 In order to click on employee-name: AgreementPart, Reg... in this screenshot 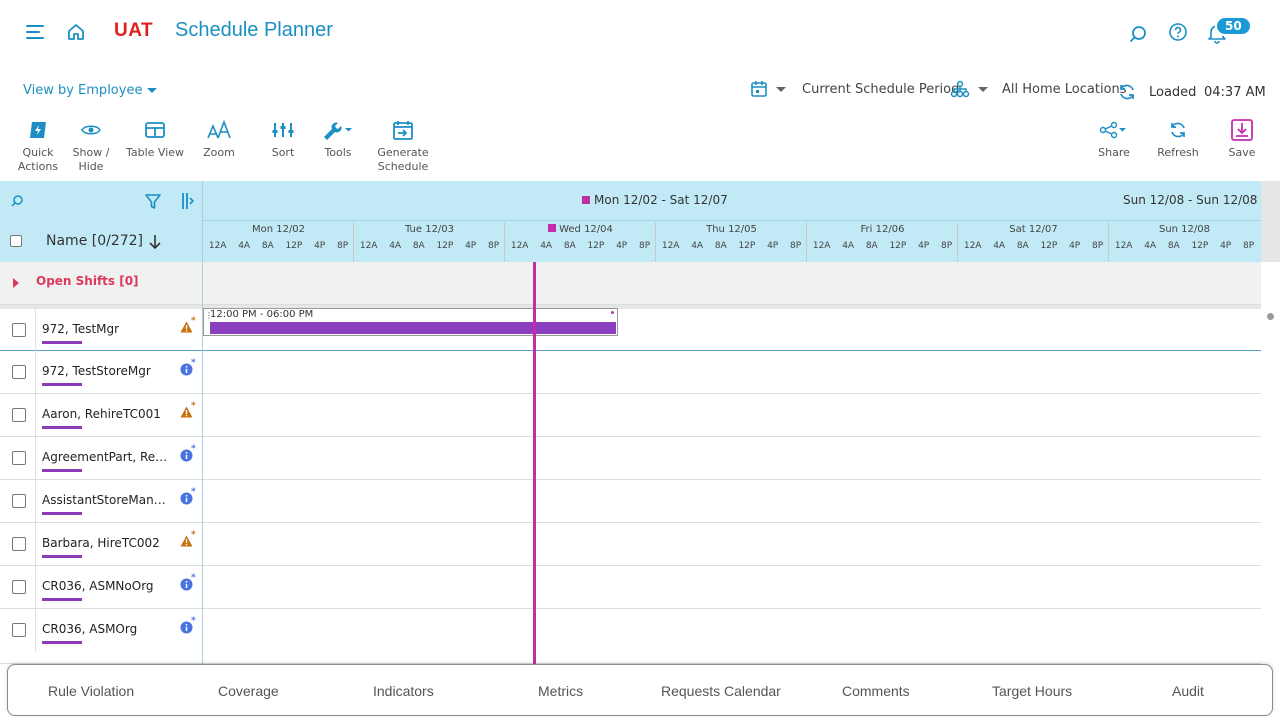, I will do `click(106, 457)`.